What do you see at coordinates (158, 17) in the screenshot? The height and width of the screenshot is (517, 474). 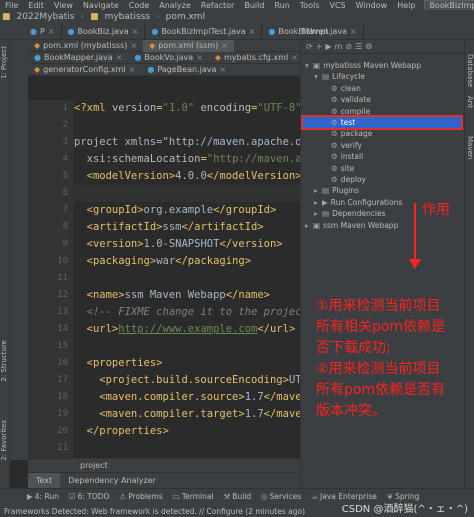 I see `chevron-right-icon: ›` at bounding box center [158, 17].